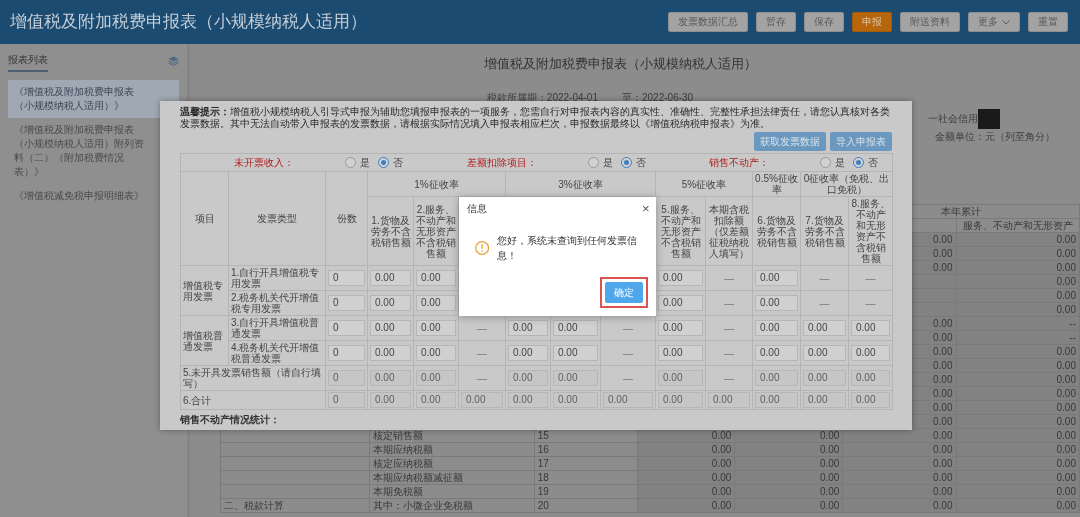 This screenshot has width=1080, height=517. I want to click on page-title: 增值税及附加税费申报表（小规模纳税人适用）, so click(188, 22).